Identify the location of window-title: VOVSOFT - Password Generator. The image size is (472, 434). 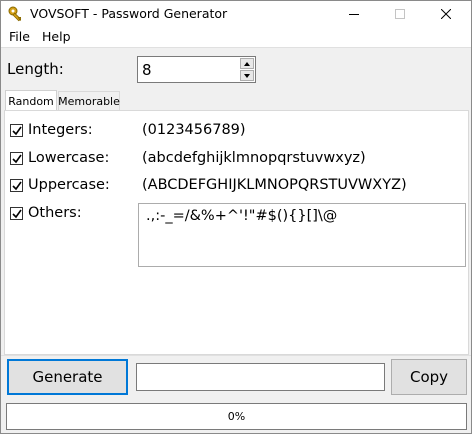
(129, 13).